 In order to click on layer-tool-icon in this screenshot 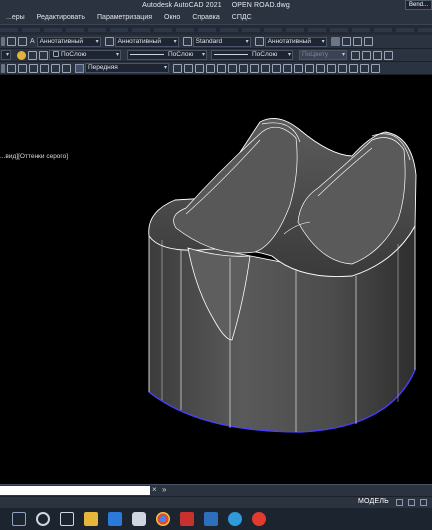, I will do `click(32, 55)`.